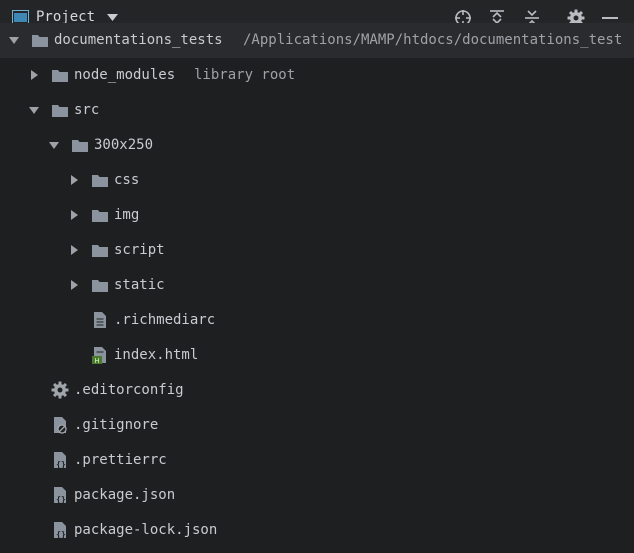 Image resolution: width=634 pixels, height=553 pixels. I want to click on gear-icon, so click(60, 390).